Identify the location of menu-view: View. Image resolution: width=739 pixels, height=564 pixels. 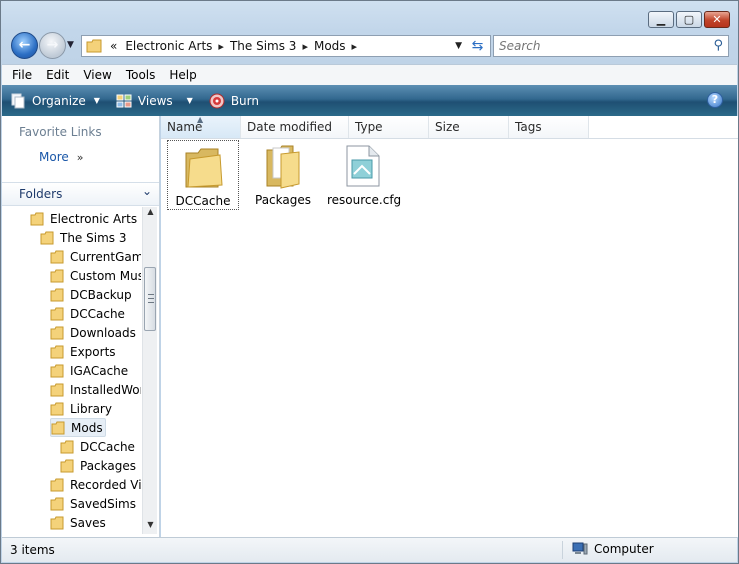
(97, 75).